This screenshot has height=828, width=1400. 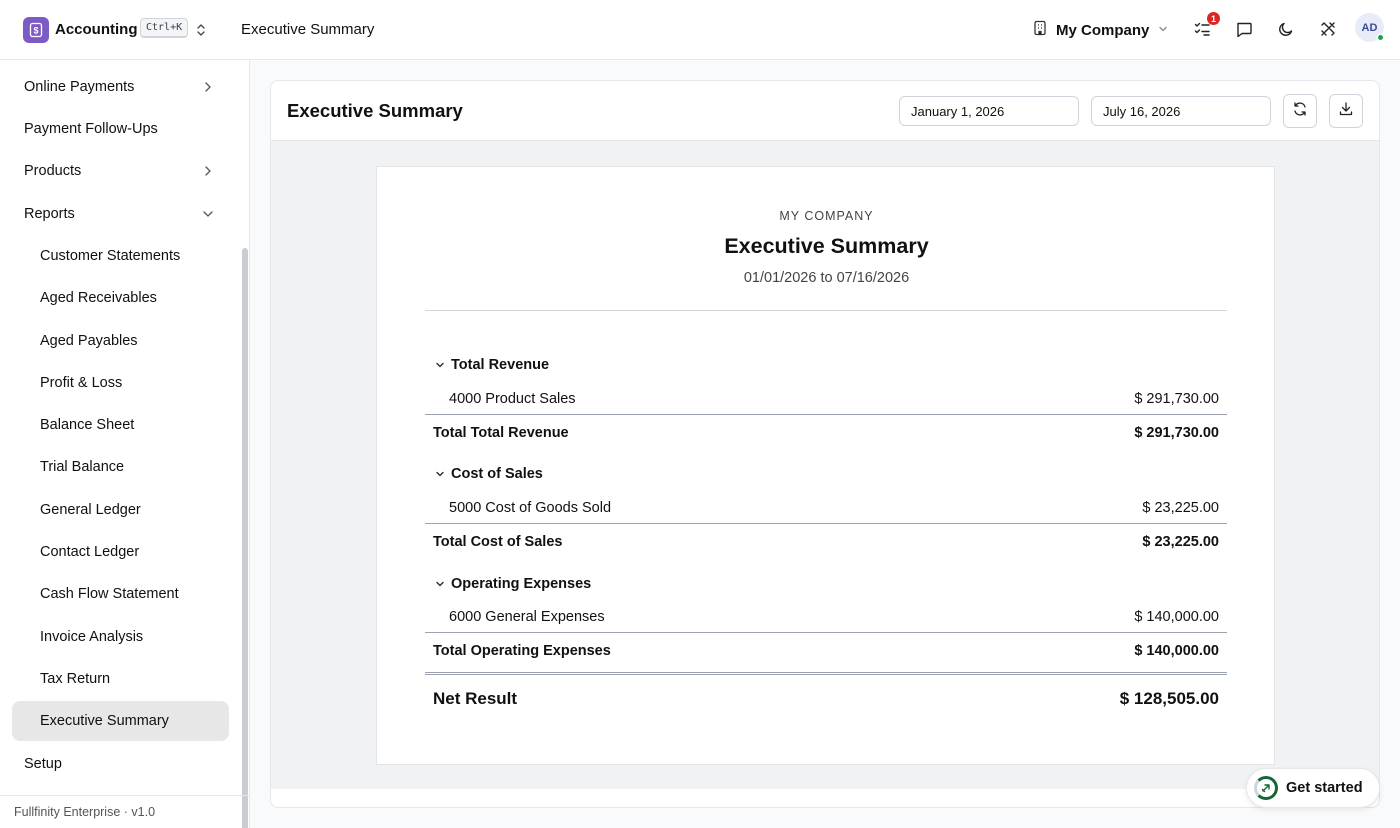 What do you see at coordinates (1286, 29) in the screenshot?
I see `moon-icon` at bounding box center [1286, 29].